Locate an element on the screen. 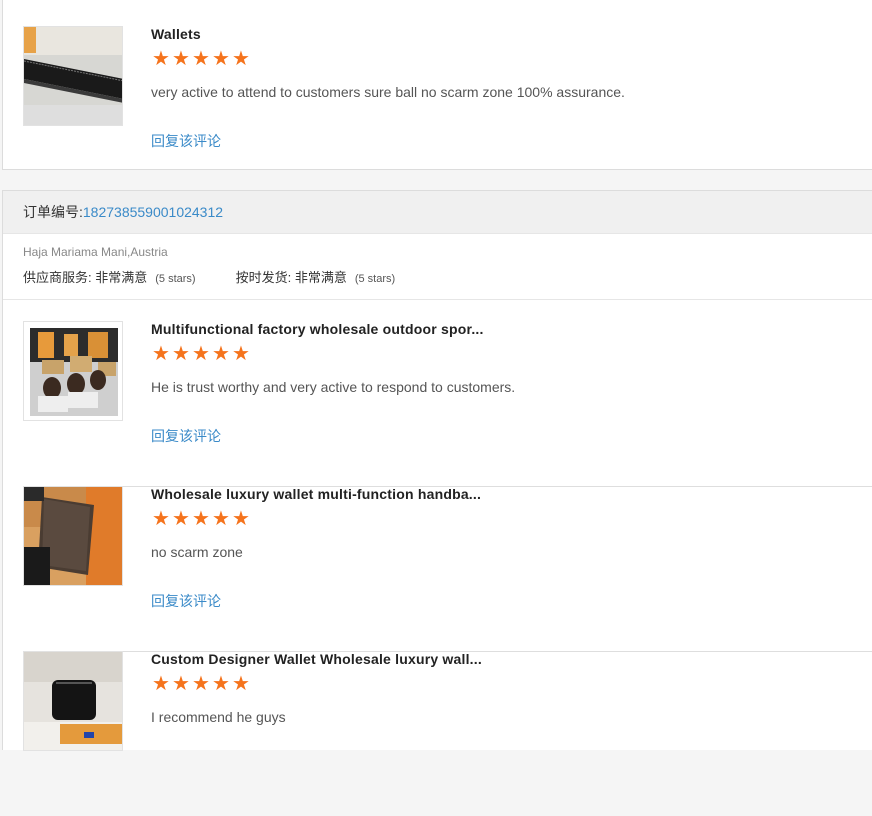 The height and width of the screenshot is (816, 872). on-time-delivery-rating: 按时发货: 非常满意 (5 stars) is located at coordinates (316, 276).